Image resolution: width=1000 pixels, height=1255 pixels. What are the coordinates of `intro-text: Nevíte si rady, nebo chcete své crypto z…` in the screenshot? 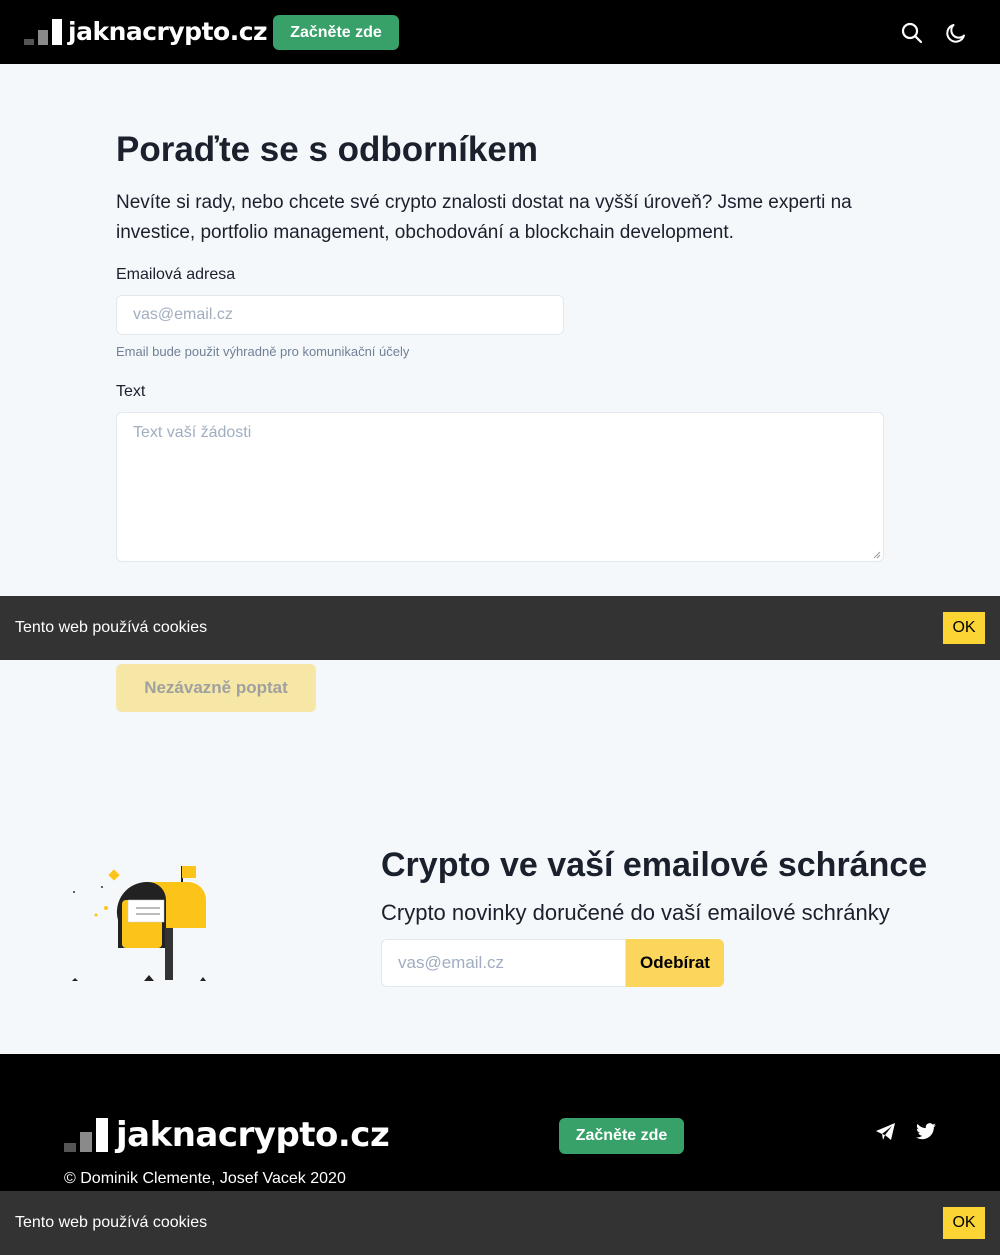 It's located at (484, 217).